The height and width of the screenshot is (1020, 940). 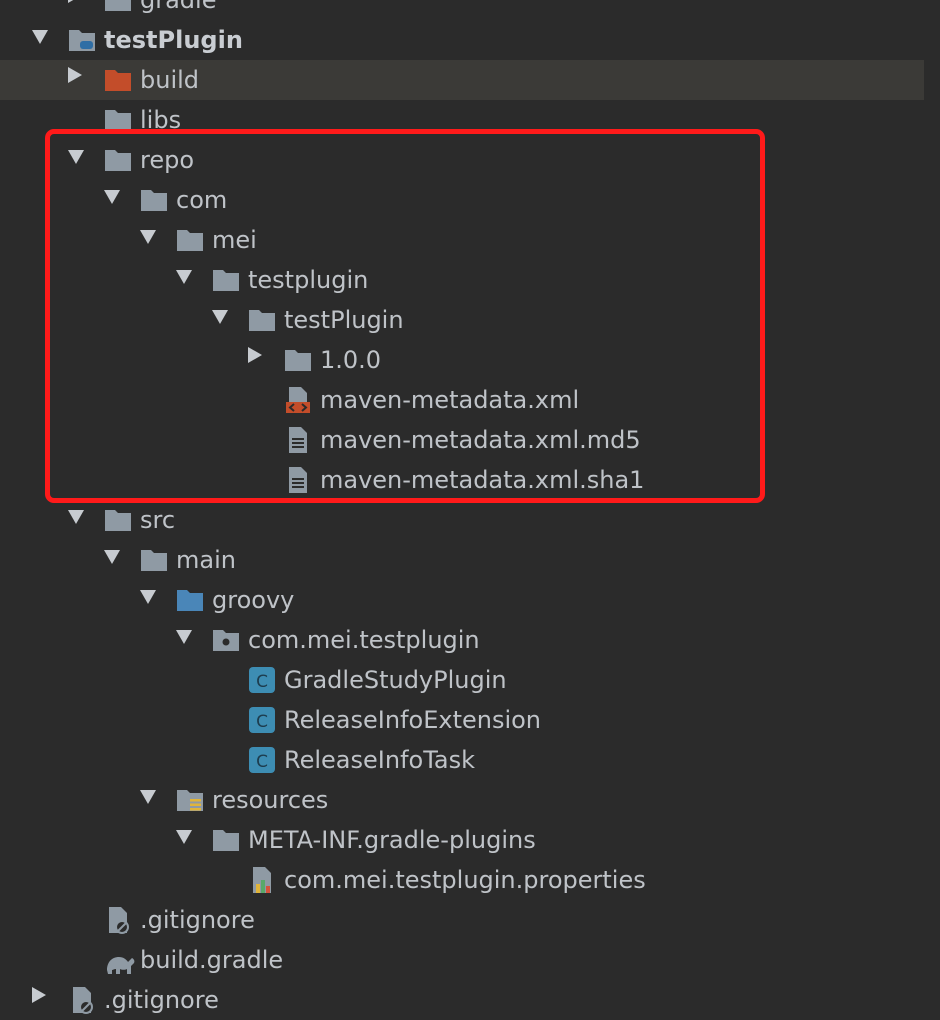 I want to click on tree-row: META-INF.gradle-plugins, so click(x=462, y=840).